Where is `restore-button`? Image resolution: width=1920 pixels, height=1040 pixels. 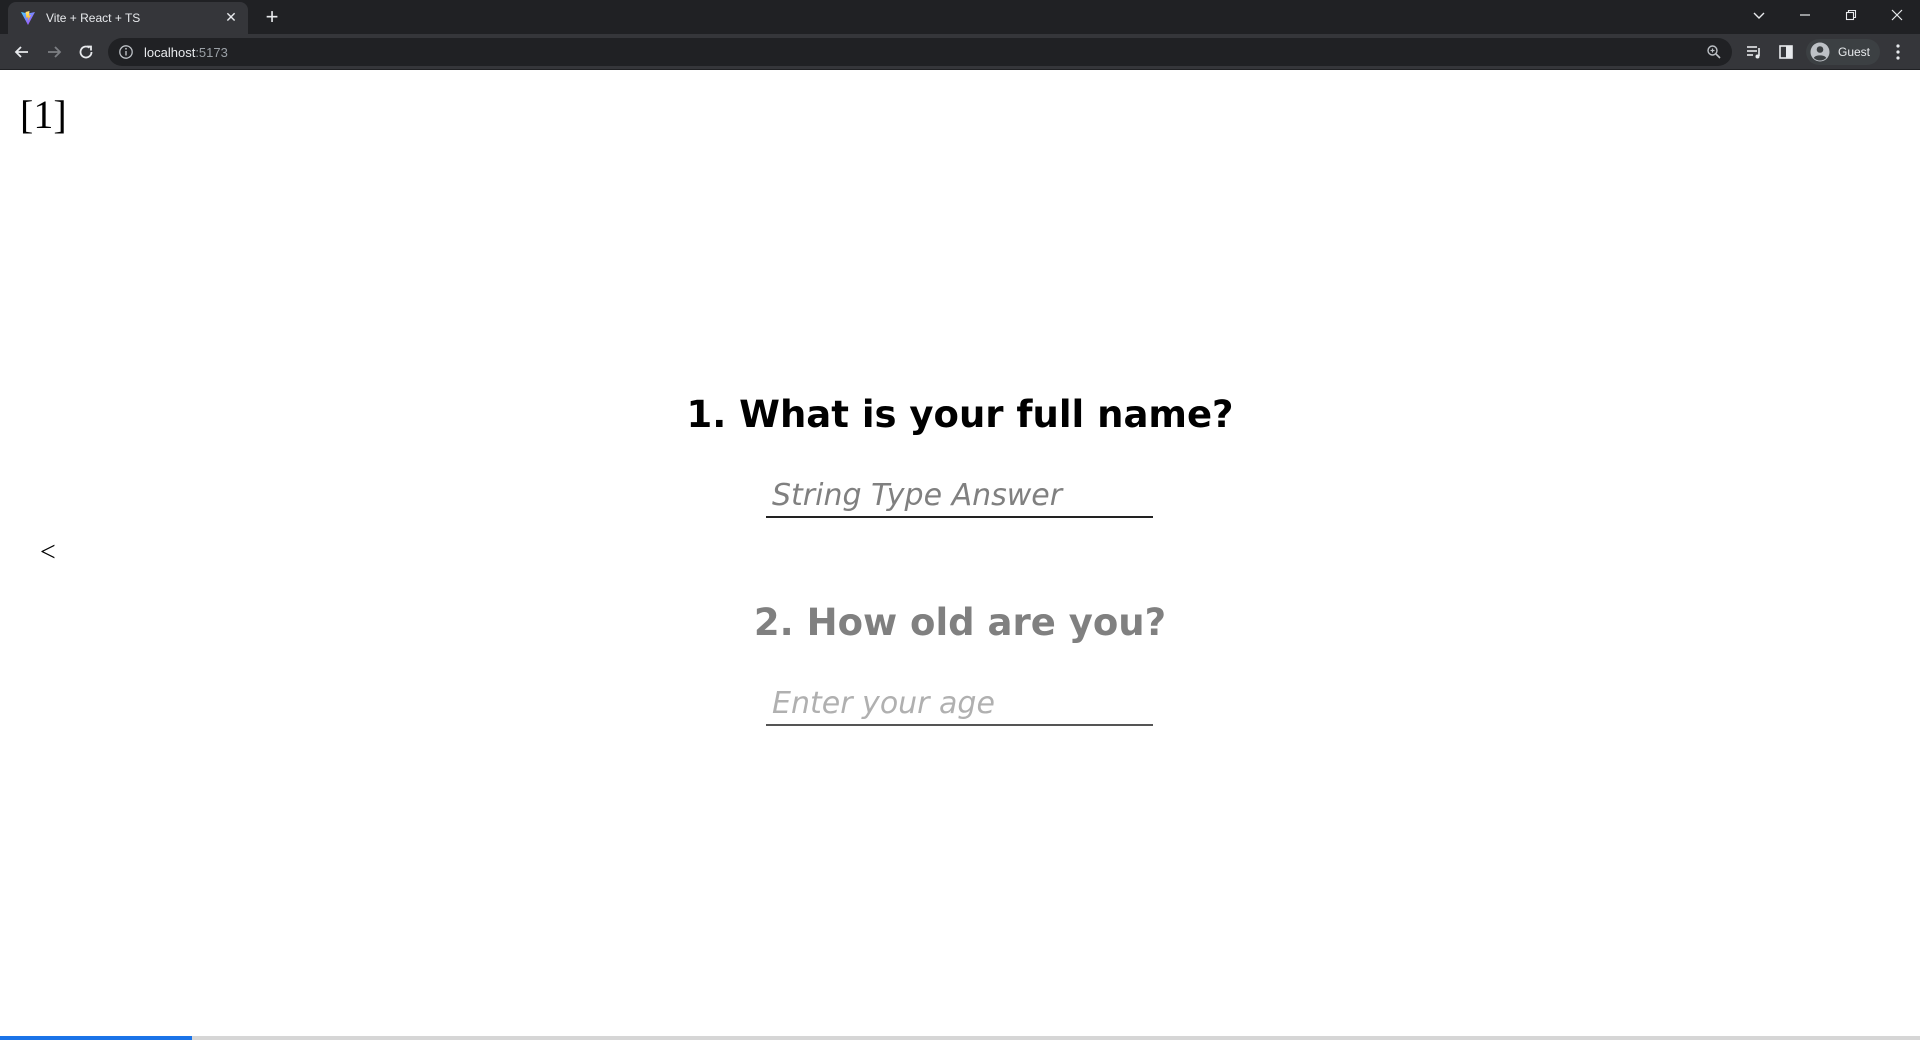 restore-button is located at coordinates (1851, 15).